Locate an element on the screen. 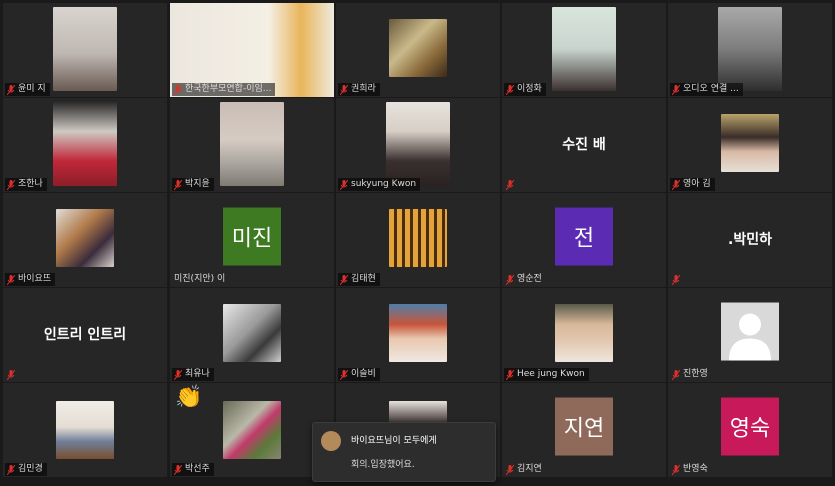  participant-name: 영순전 is located at coordinates (529, 279).